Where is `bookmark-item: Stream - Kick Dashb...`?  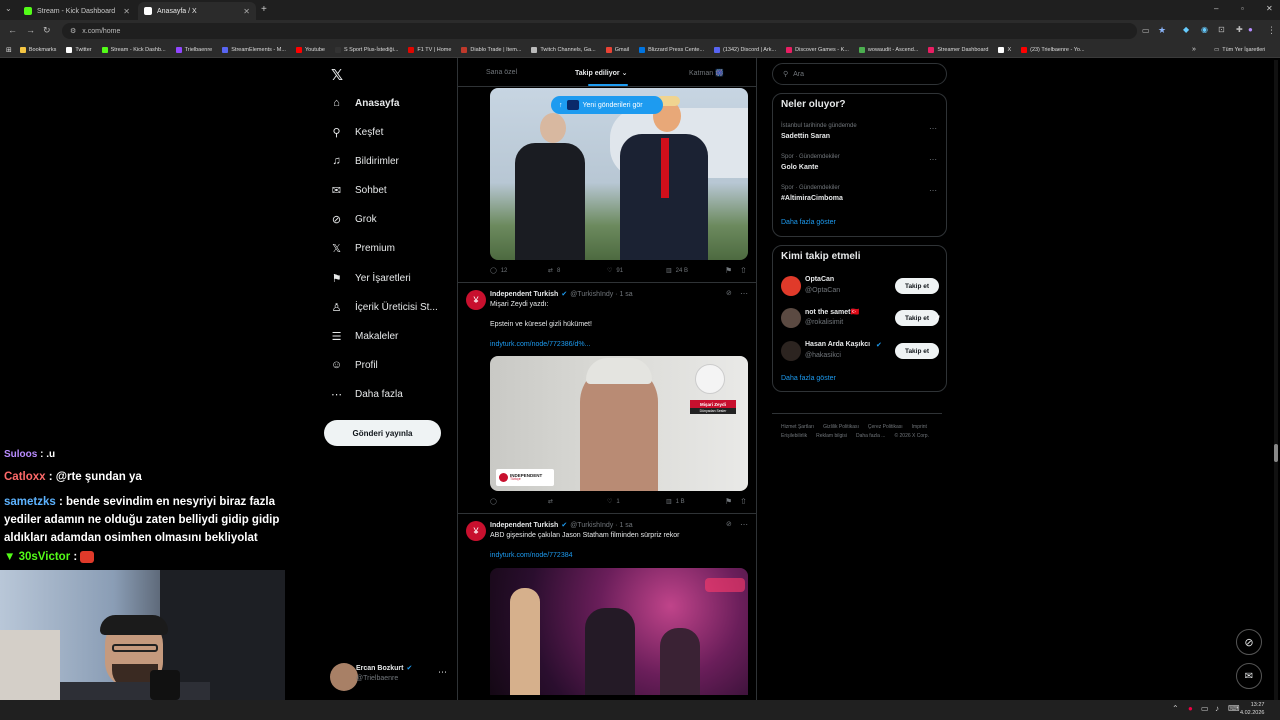
bookmark-item: Stream - Kick Dashb... is located at coordinates (133, 49).